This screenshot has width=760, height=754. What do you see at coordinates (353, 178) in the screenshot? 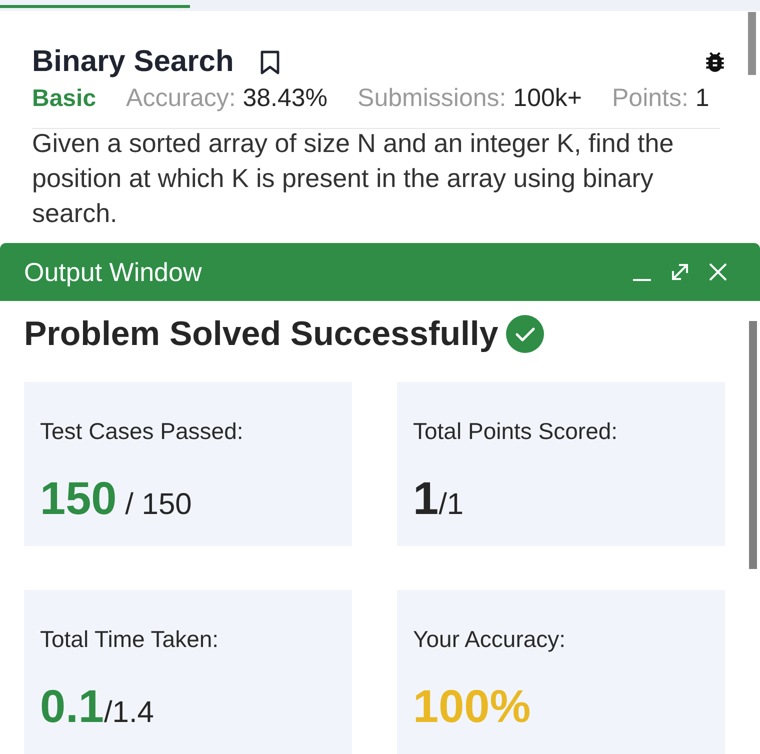
I see `problem-description: Given a sorted array of size N and an integer K, find the position at which K is present in the array using binary search.` at bounding box center [353, 178].